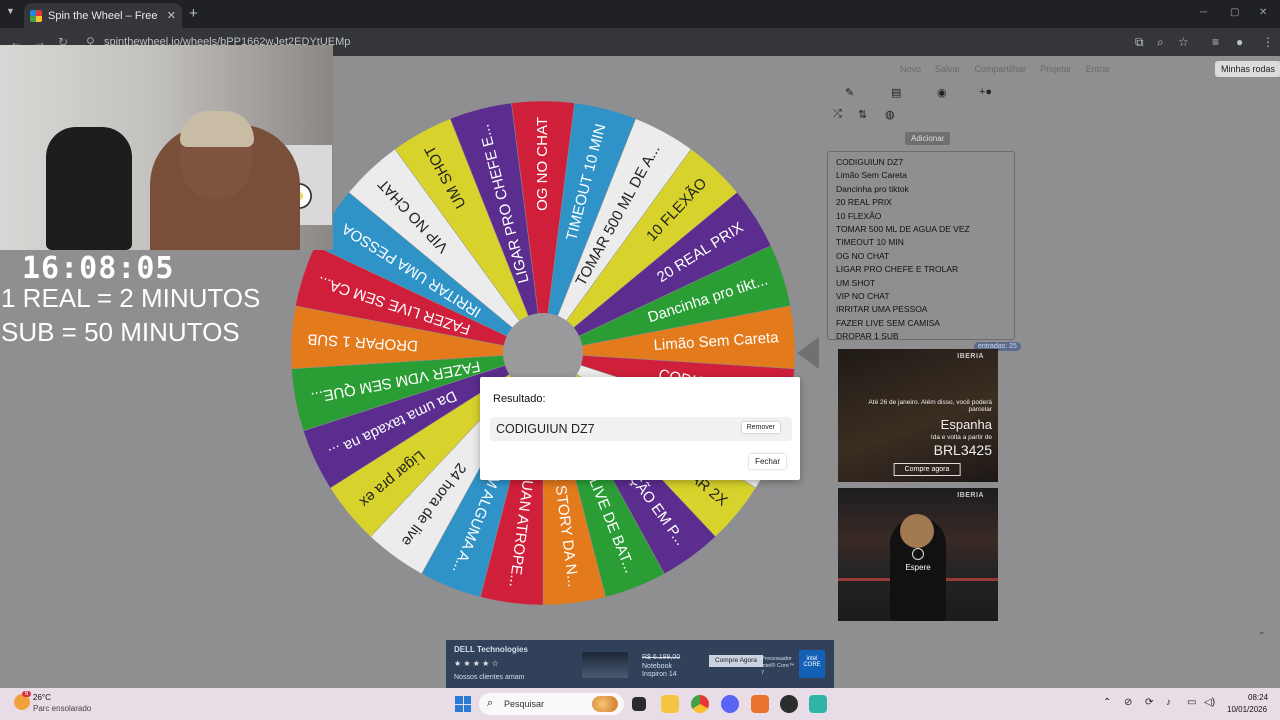 This screenshot has width=1280, height=720. Describe the element at coordinates (1128, 702) in the screenshot. I see `tray-app-icon: ⊘` at that location.